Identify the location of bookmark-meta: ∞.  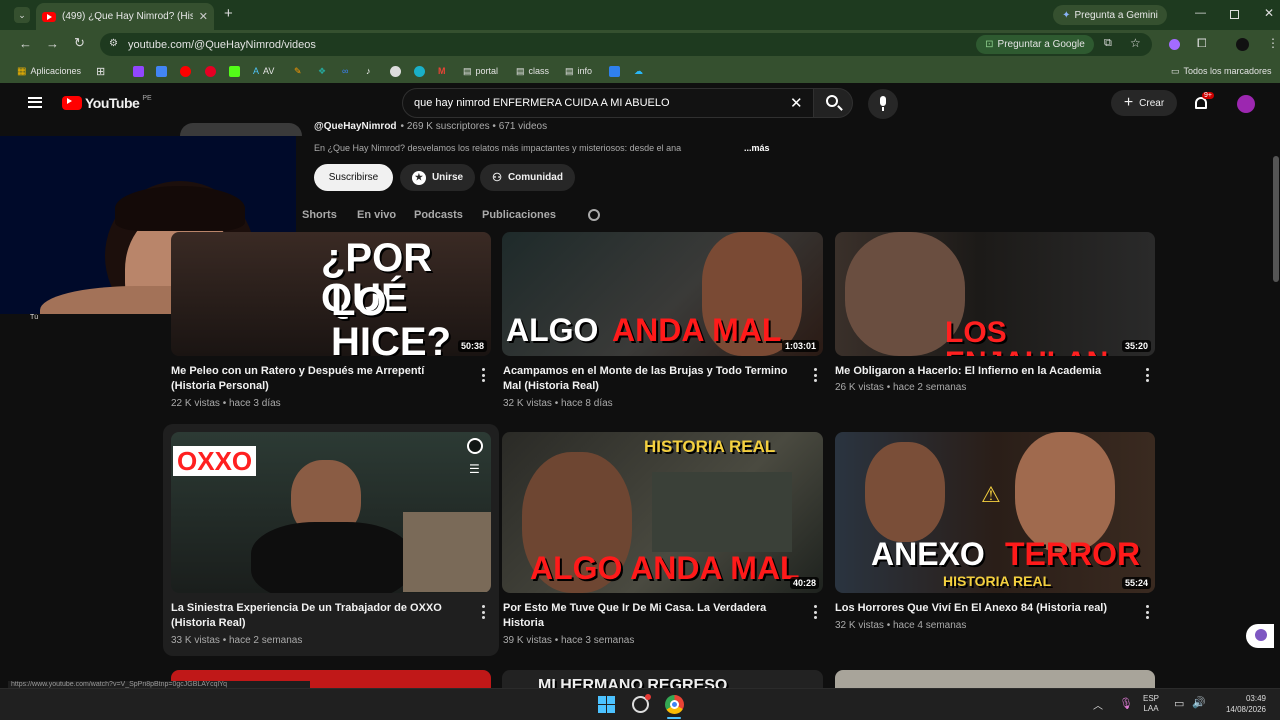
(345, 71).